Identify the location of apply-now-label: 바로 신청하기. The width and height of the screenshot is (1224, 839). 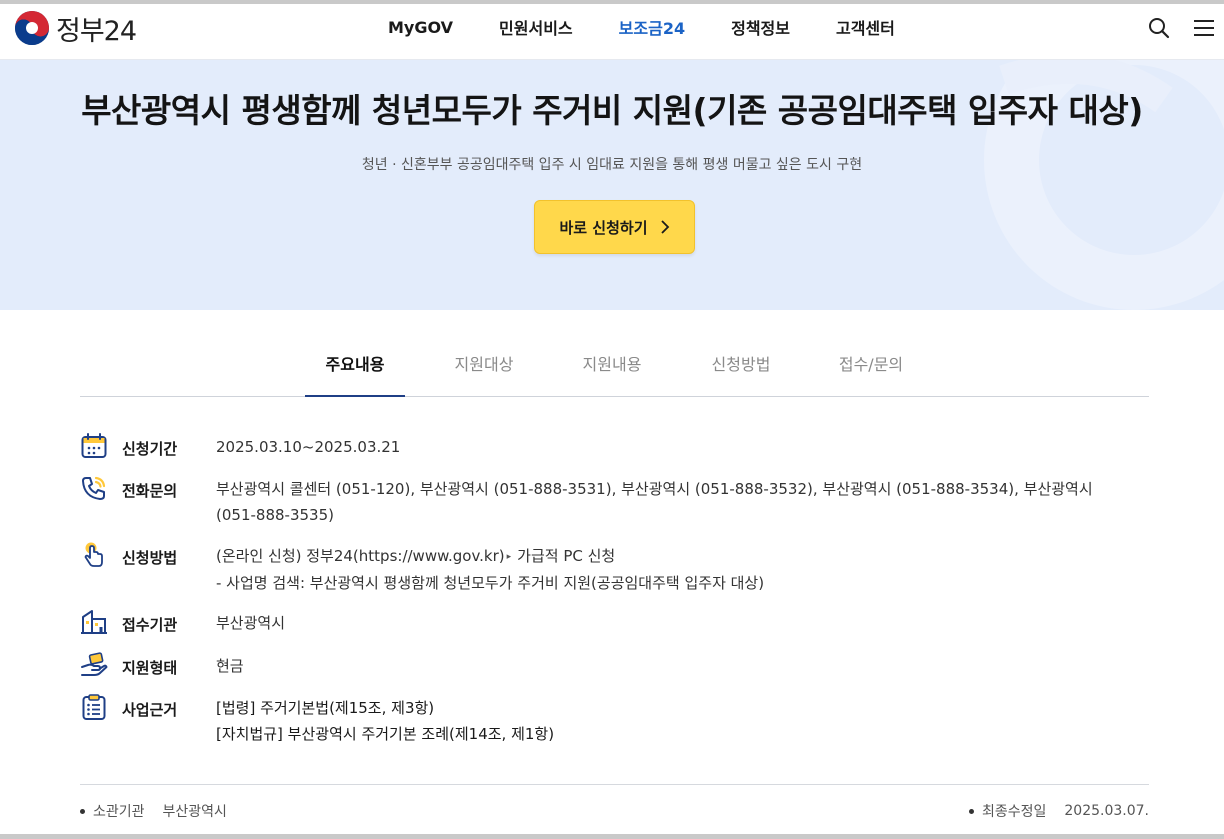
(603, 227).